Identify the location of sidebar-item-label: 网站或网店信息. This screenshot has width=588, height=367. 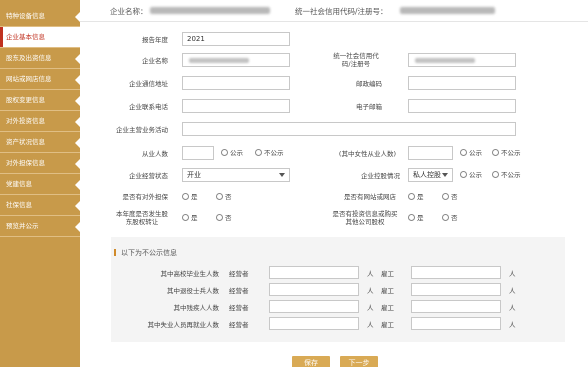
(29, 79).